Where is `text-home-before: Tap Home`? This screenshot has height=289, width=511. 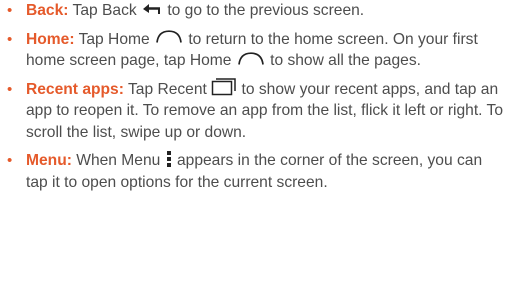 text-home-before: Tap Home is located at coordinates (114, 39).